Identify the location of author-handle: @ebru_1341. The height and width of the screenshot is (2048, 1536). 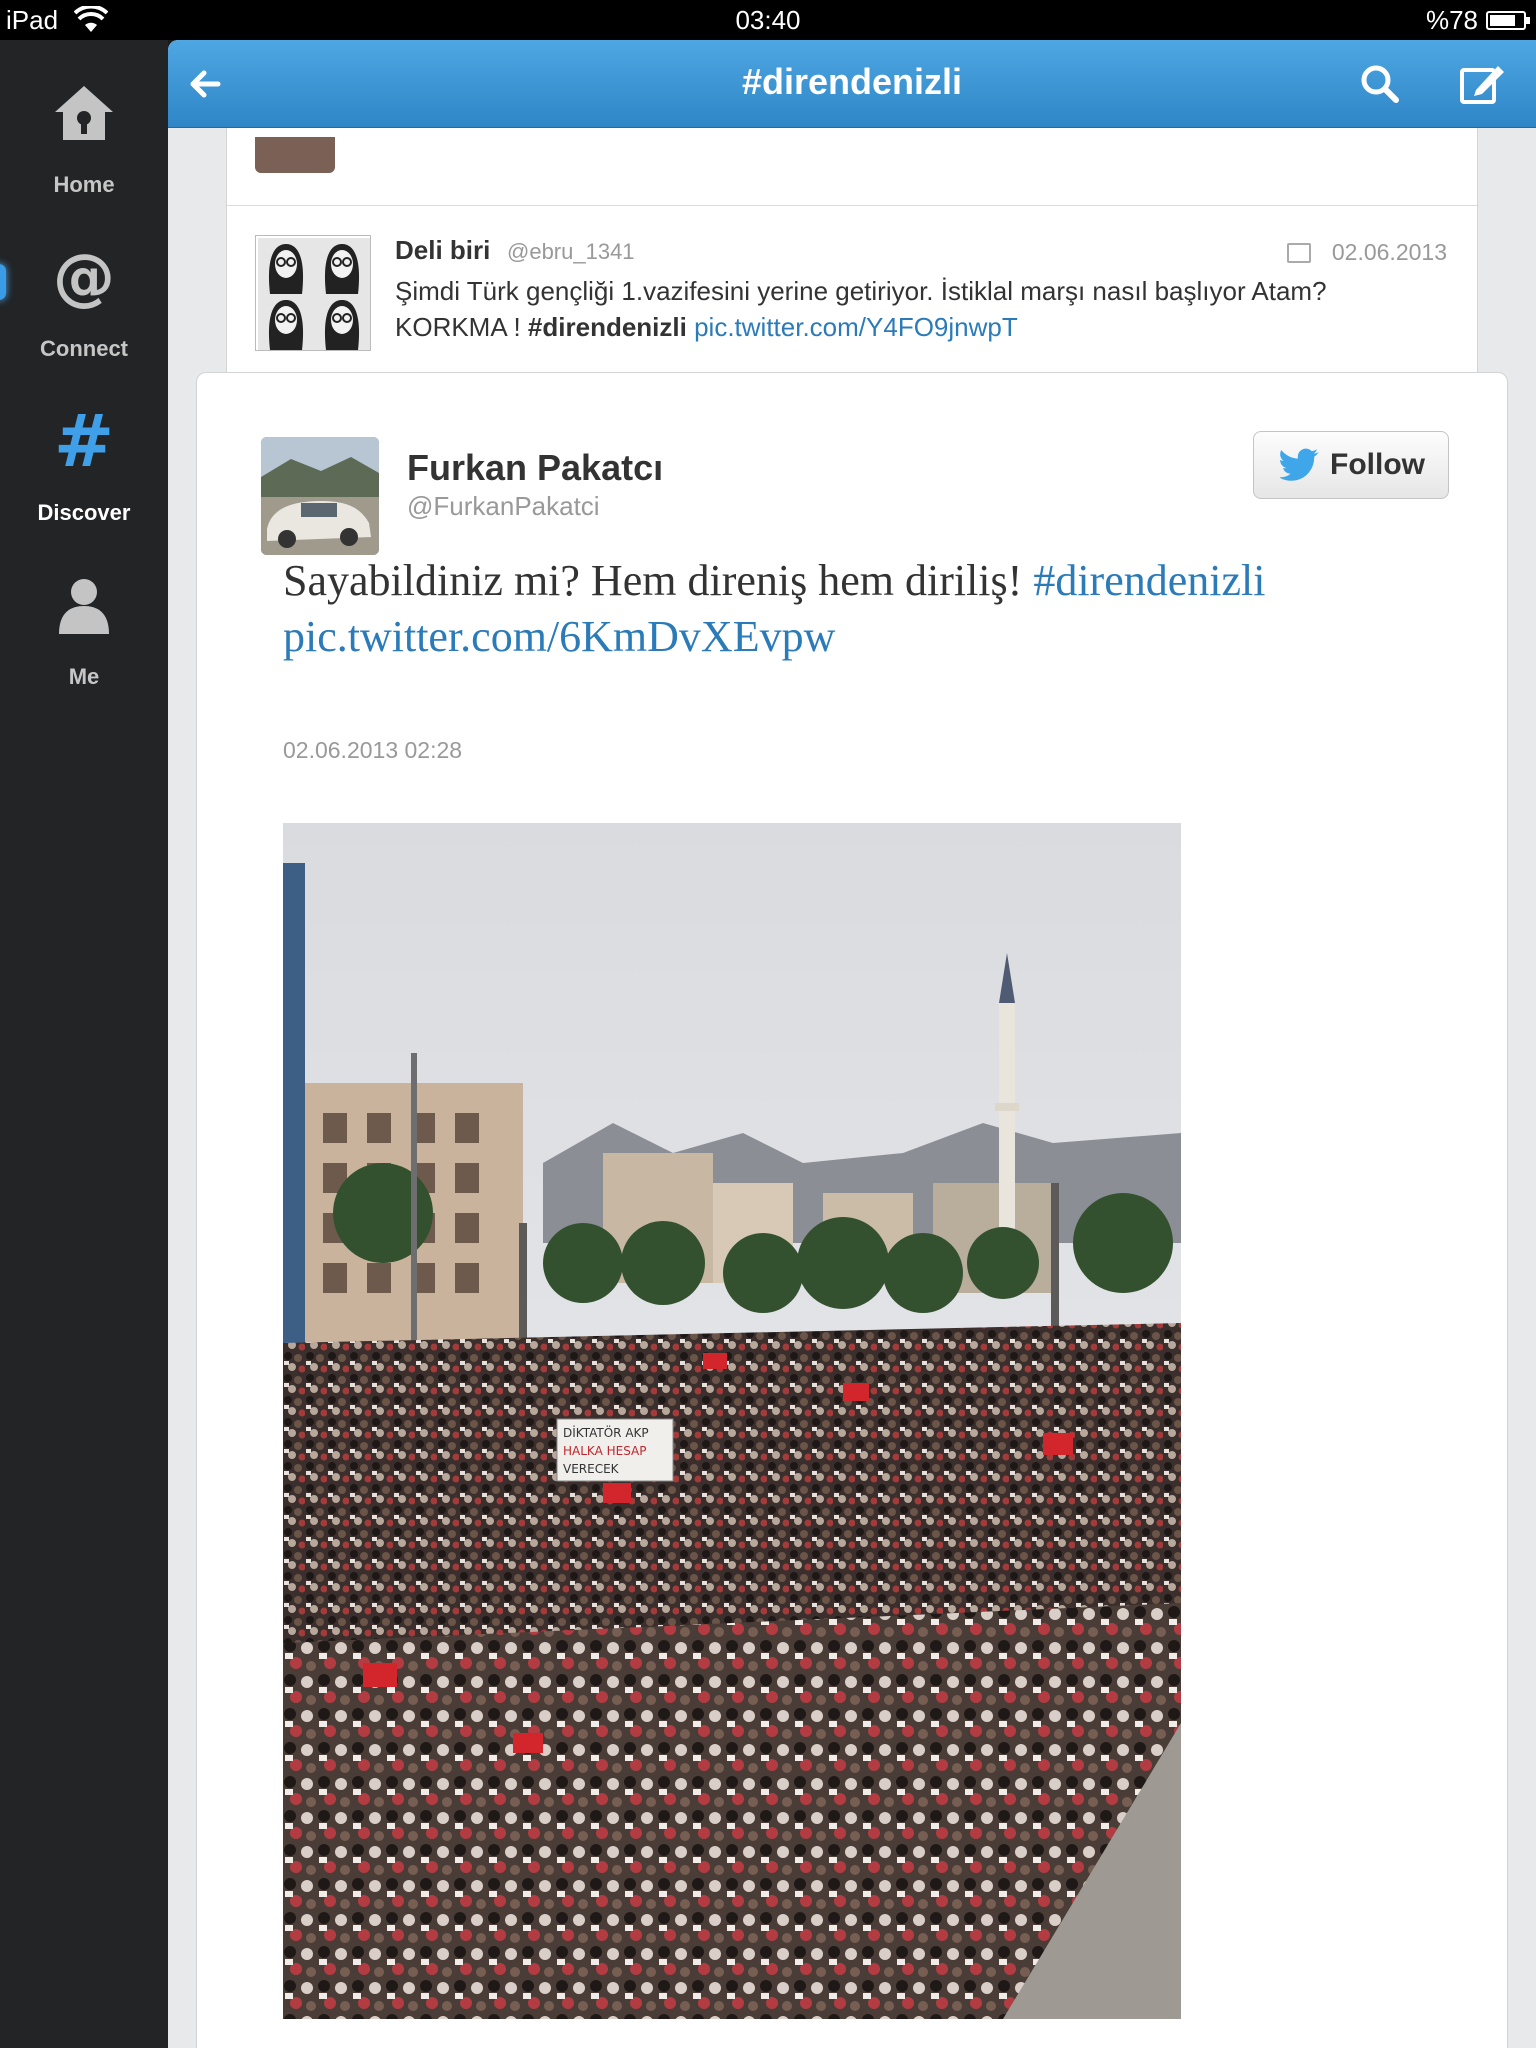
(571, 252).